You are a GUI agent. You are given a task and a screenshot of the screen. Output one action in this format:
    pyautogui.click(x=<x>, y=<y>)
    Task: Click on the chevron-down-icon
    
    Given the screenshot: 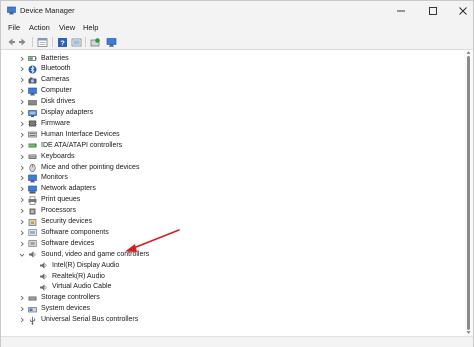 What is the action you would take?
    pyautogui.click(x=22, y=255)
    